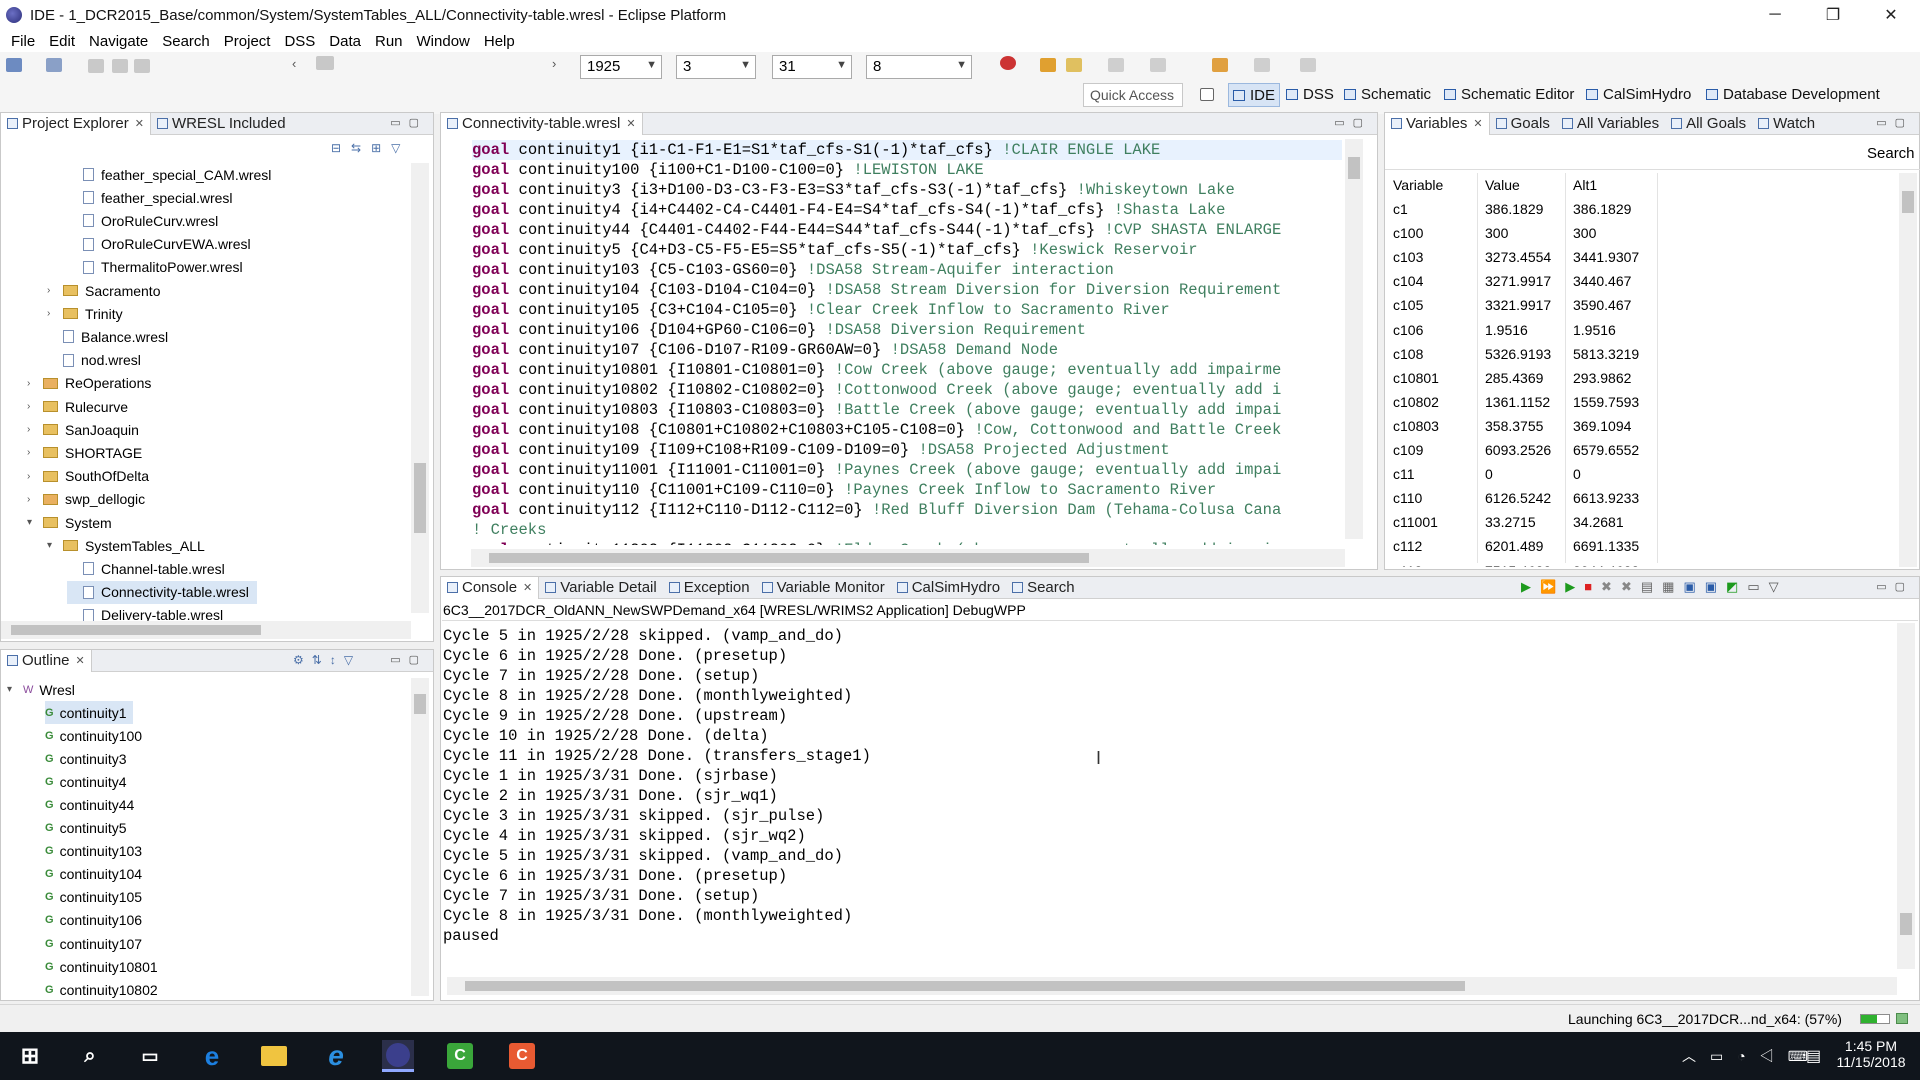 This screenshot has height=1080, width=1920. What do you see at coordinates (221, 124) in the screenshot?
I see `tab-wresl-included: WRESL Included` at bounding box center [221, 124].